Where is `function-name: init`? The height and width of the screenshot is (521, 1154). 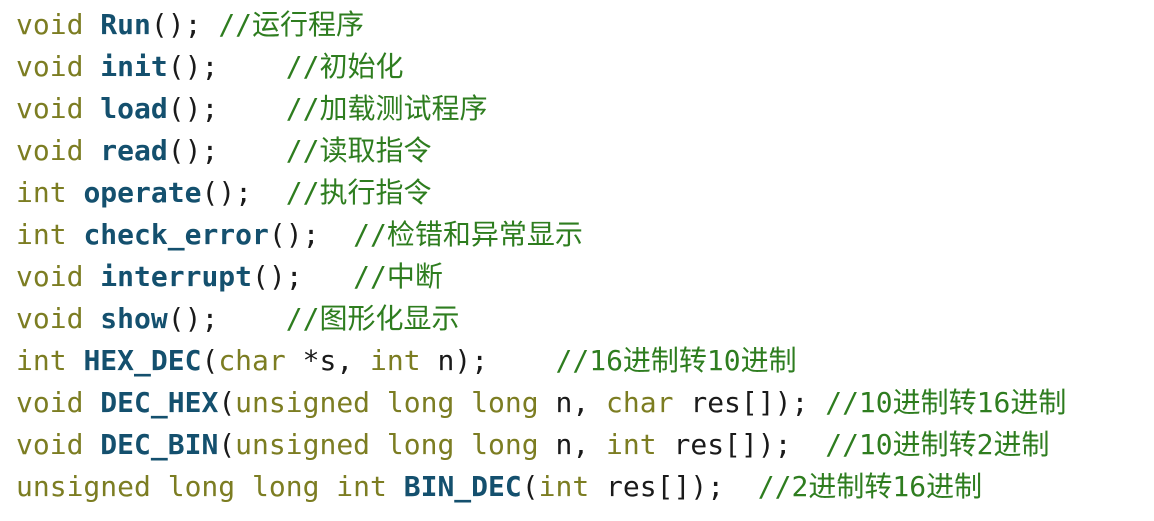 function-name: init is located at coordinates (134, 66).